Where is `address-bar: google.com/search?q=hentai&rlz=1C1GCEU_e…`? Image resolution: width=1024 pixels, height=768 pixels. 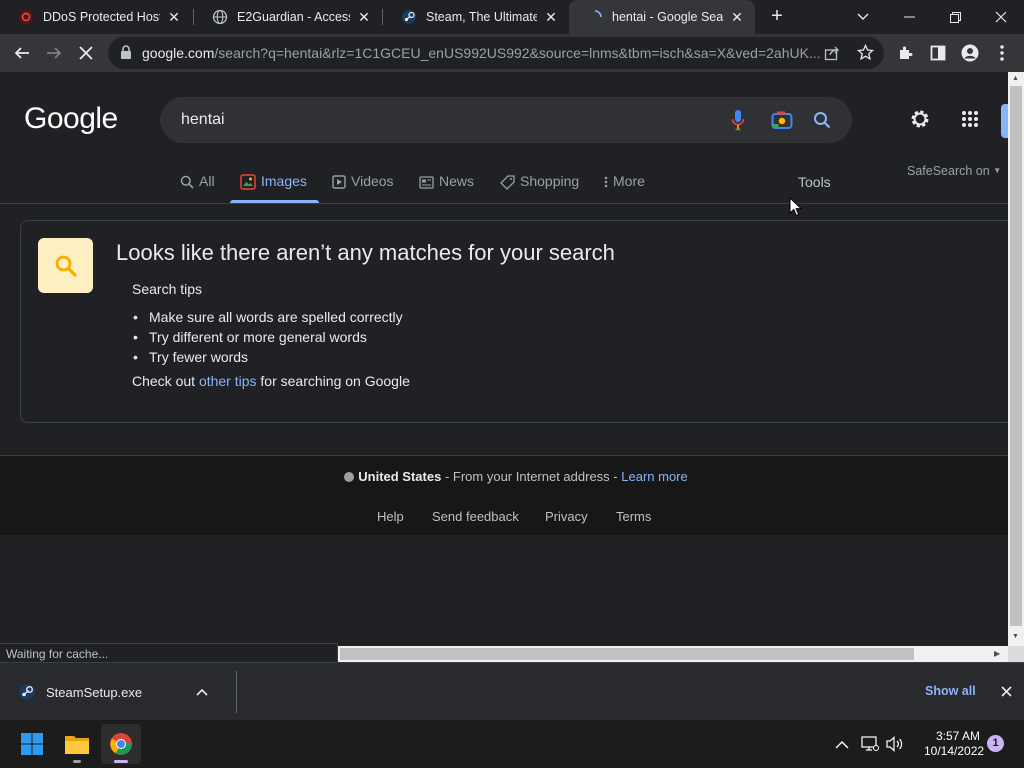 address-bar: google.com/search?q=hentai&rlz=1C1GCEU_e… is located at coordinates (496, 53).